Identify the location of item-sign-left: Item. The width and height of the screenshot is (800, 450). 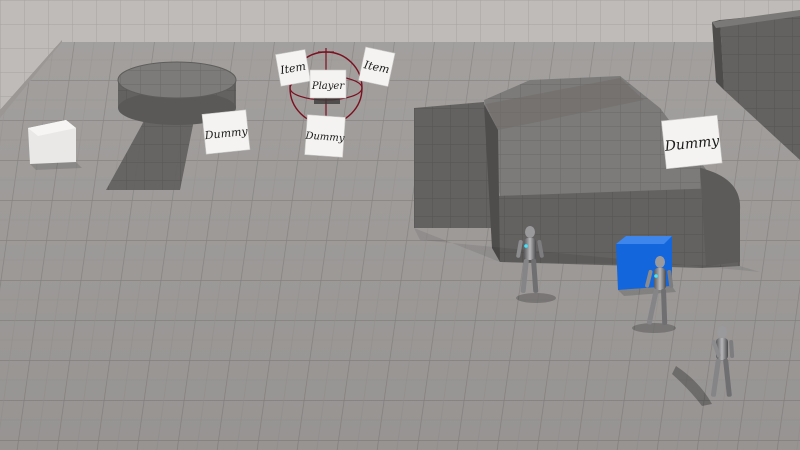
(293, 68).